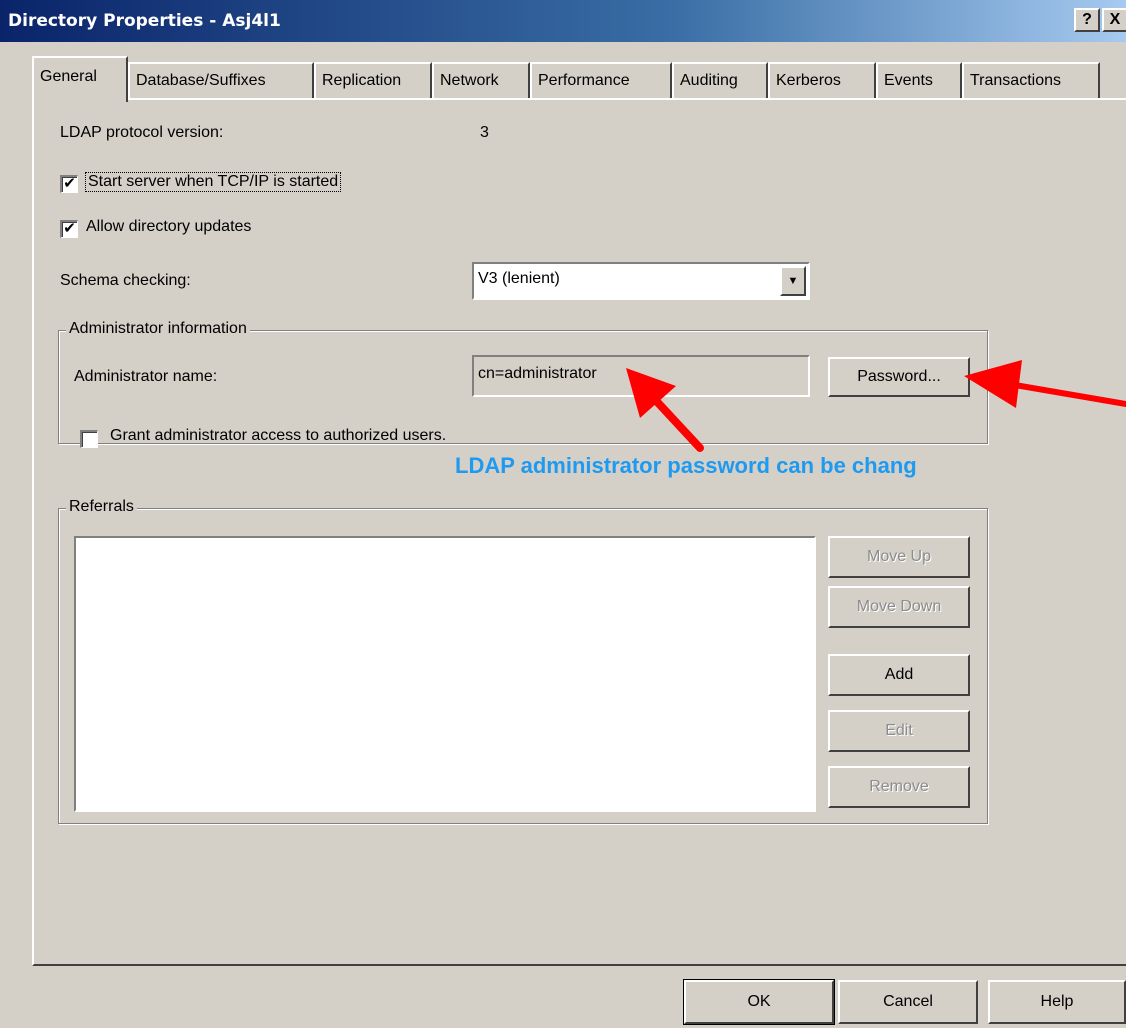 Image resolution: width=1126 pixels, height=1028 pixels. Describe the element at coordinates (537, 373) in the screenshot. I see `administrator-name-value: cn=administrator` at that location.